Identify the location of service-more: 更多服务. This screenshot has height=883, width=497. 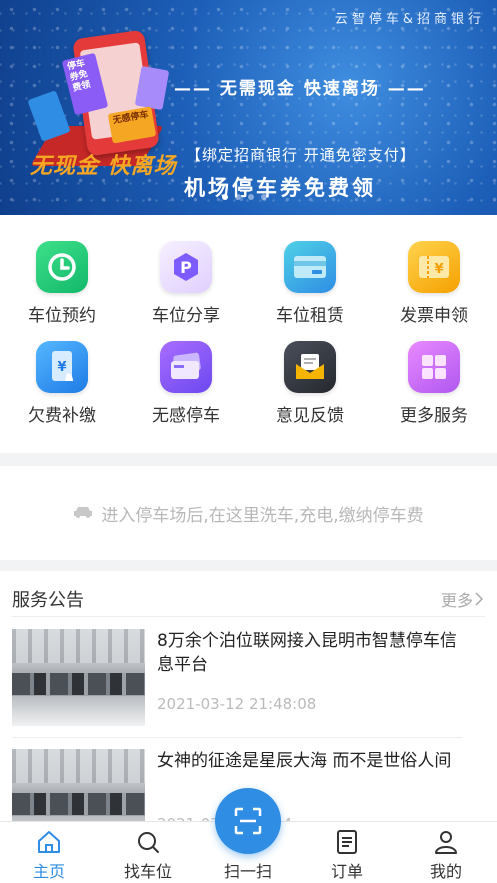
(434, 383).